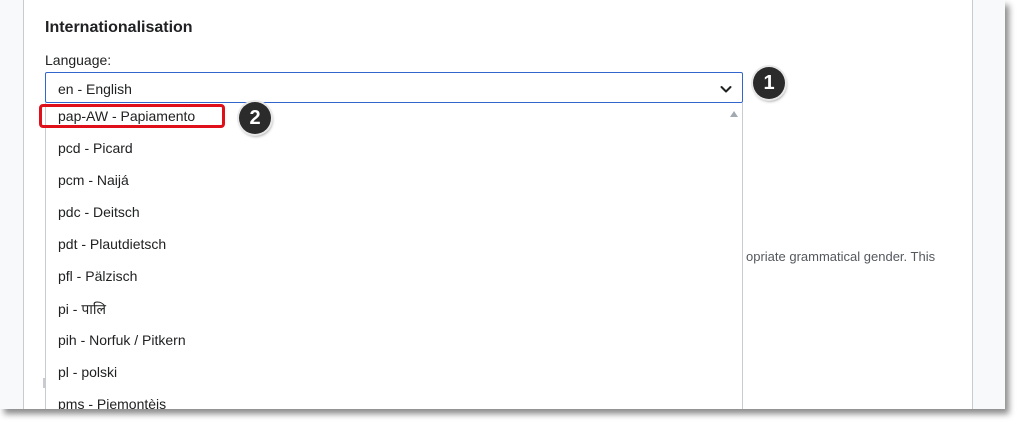 The width and height of the screenshot is (1023, 424). What do you see at coordinates (394, 87) in the screenshot?
I see `language-select: en - English` at bounding box center [394, 87].